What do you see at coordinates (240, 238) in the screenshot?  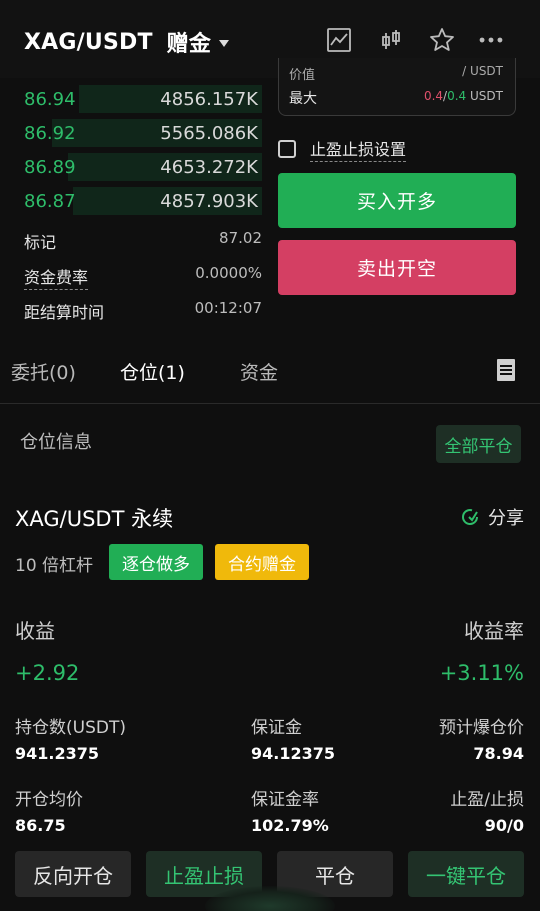 I see `mark-price-value: 87.02` at bounding box center [240, 238].